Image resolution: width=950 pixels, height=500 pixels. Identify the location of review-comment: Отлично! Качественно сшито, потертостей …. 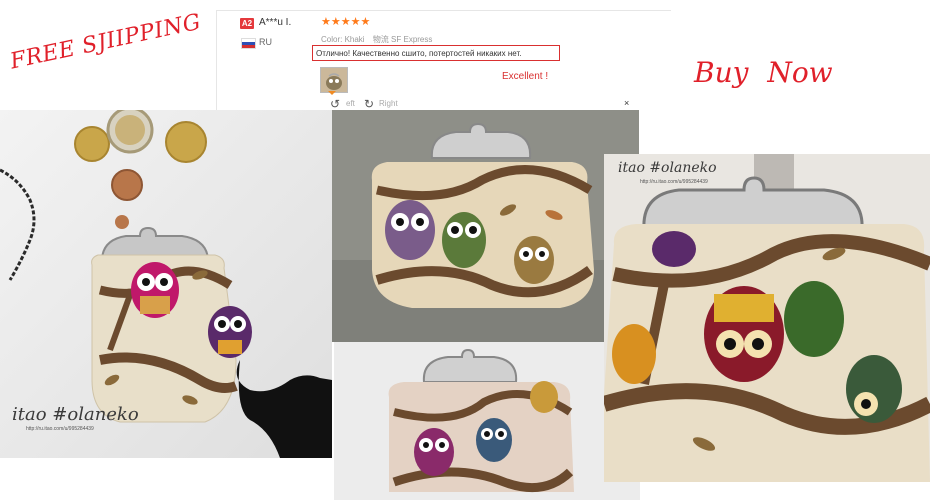
(436, 53).